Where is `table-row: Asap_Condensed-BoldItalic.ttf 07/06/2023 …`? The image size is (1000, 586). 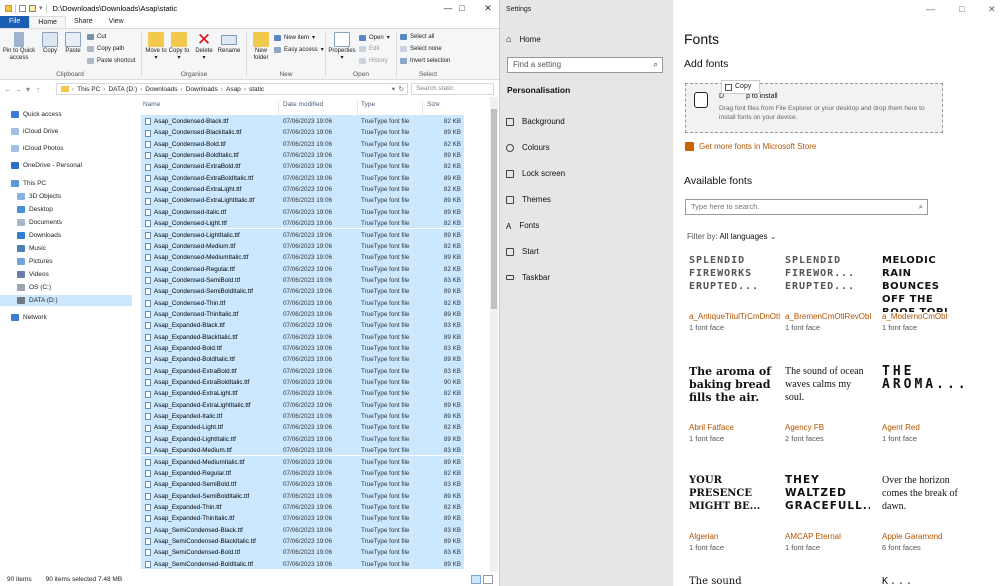 table-row: Asap_Condensed-BoldItalic.ttf 07/06/2023 … is located at coordinates (302, 155).